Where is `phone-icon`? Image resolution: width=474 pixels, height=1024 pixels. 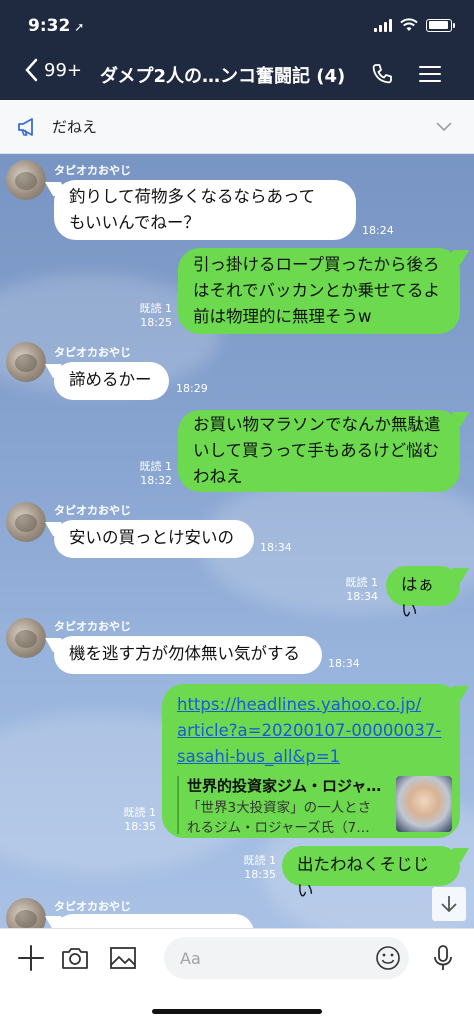 phone-icon is located at coordinates (382, 74).